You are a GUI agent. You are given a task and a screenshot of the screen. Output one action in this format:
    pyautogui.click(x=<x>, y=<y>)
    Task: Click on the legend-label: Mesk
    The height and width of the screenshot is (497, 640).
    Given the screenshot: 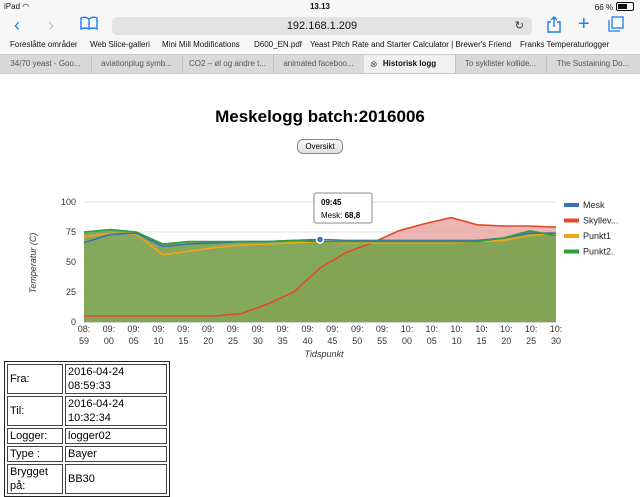 What is the action you would take?
    pyautogui.click(x=594, y=205)
    